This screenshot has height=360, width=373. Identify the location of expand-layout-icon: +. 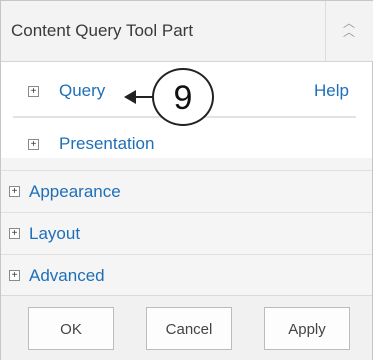
(14, 233).